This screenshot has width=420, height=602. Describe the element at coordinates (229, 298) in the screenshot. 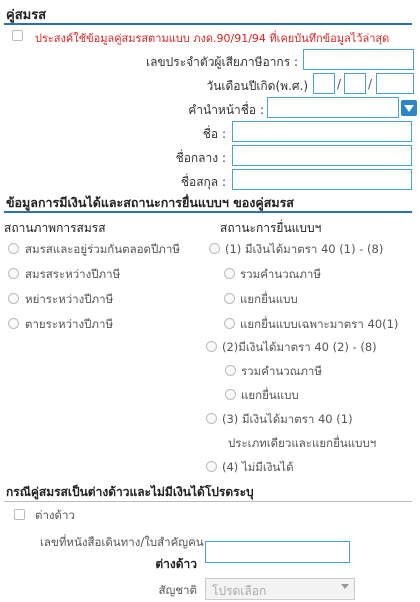

I see `filing-radio-opt1-separate` at that location.